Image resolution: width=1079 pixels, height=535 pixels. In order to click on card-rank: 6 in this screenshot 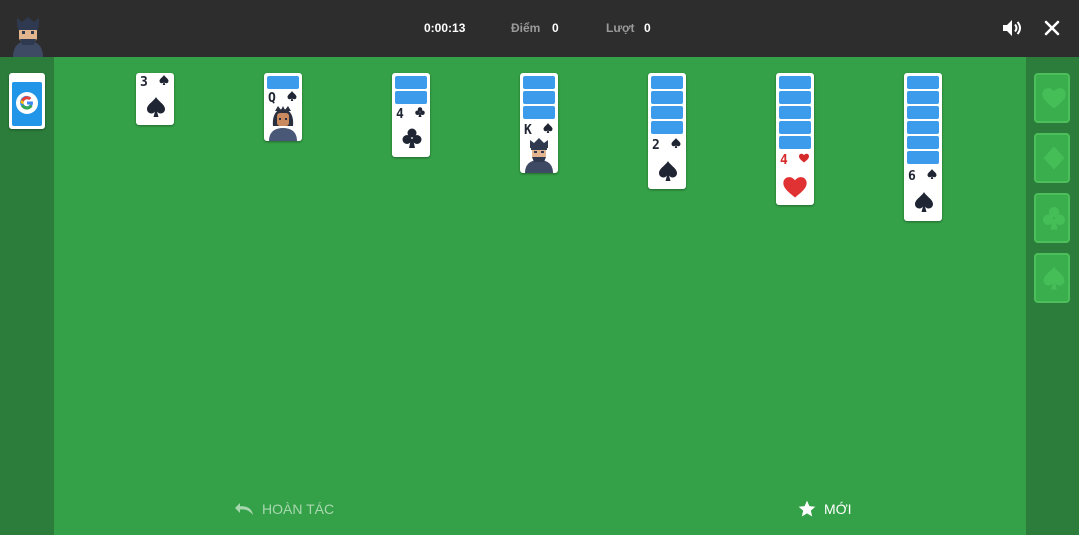, I will do `click(912, 176)`.